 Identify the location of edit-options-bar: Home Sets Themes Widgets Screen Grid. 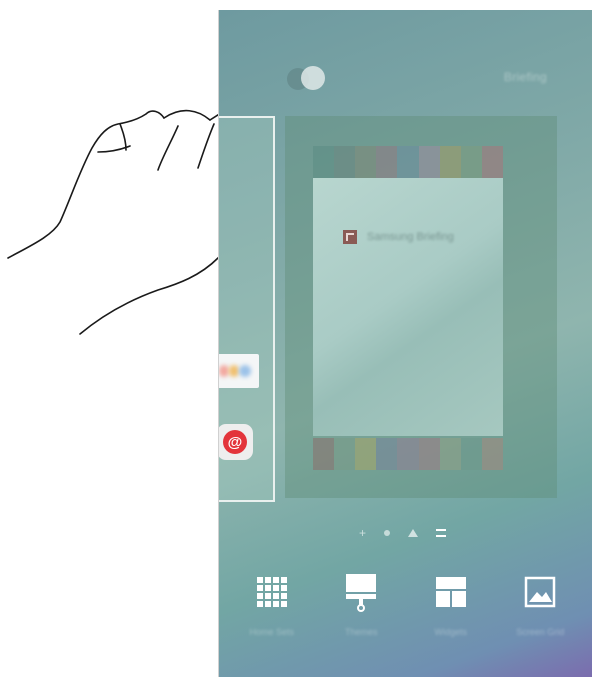
(405, 605).